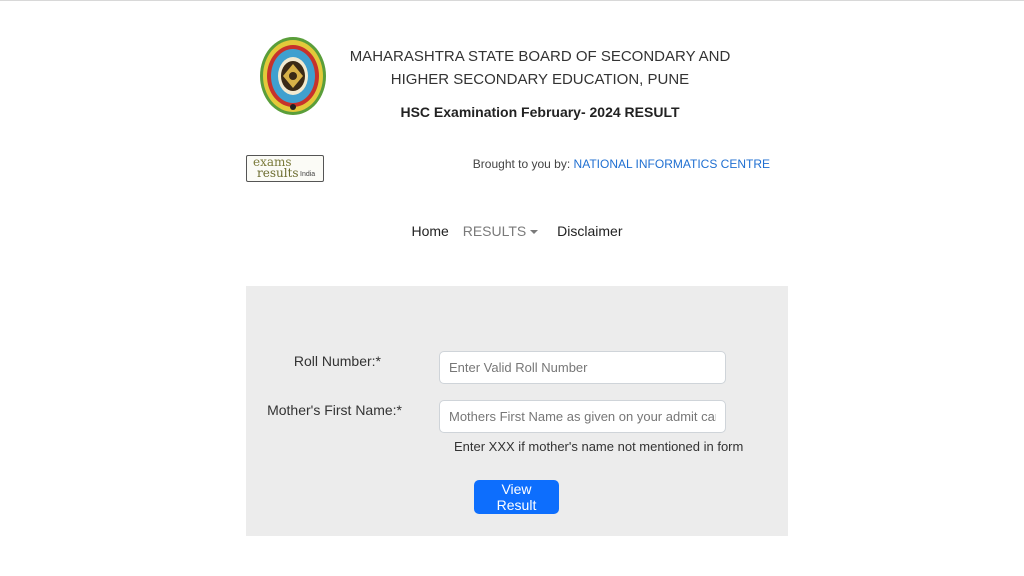  What do you see at coordinates (540, 79) in the screenshot?
I see `board-name-line2: HIGHER SECONDARY EDUCATION, PUNE` at bounding box center [540, 79].